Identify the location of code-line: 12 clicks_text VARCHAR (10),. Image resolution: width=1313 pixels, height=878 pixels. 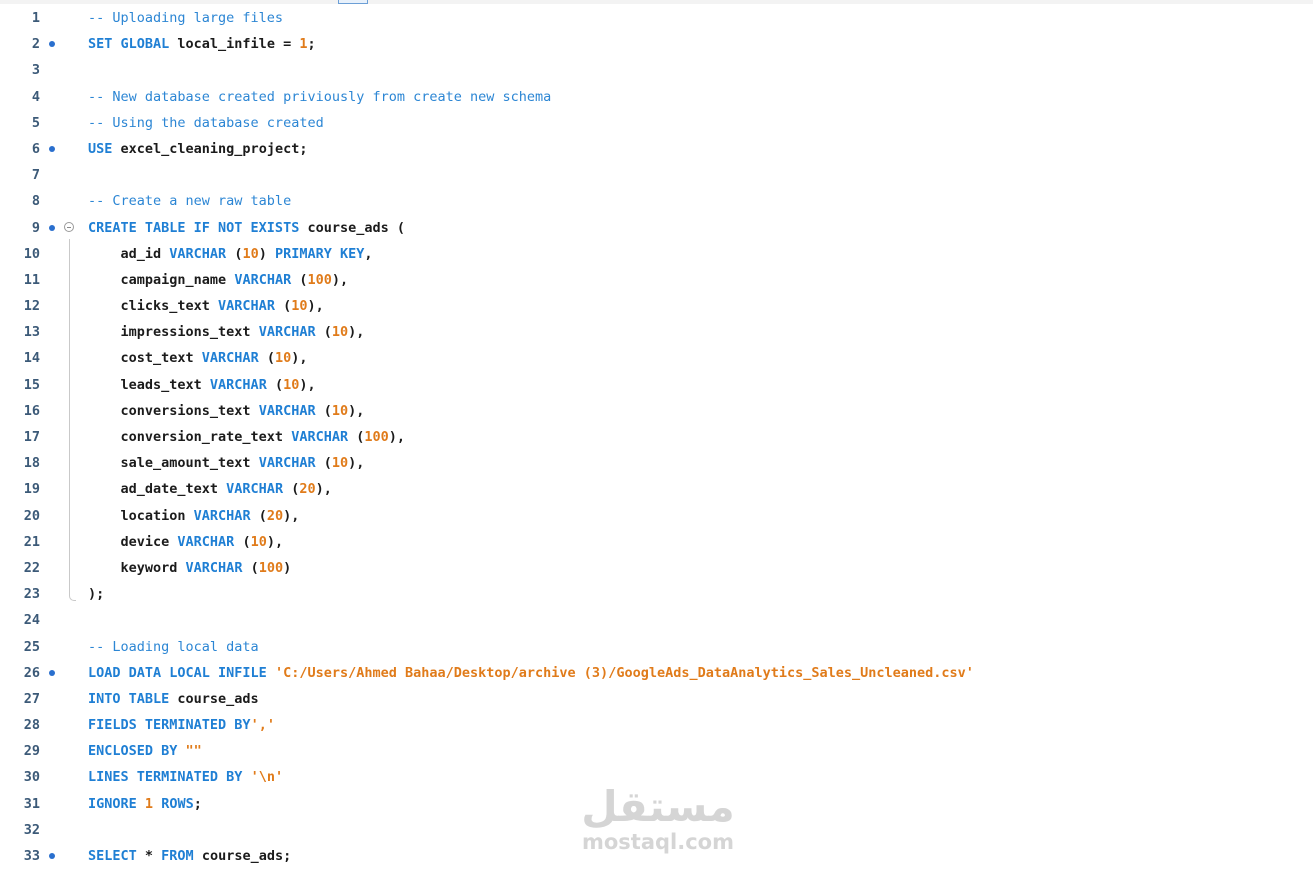
(656, 306).